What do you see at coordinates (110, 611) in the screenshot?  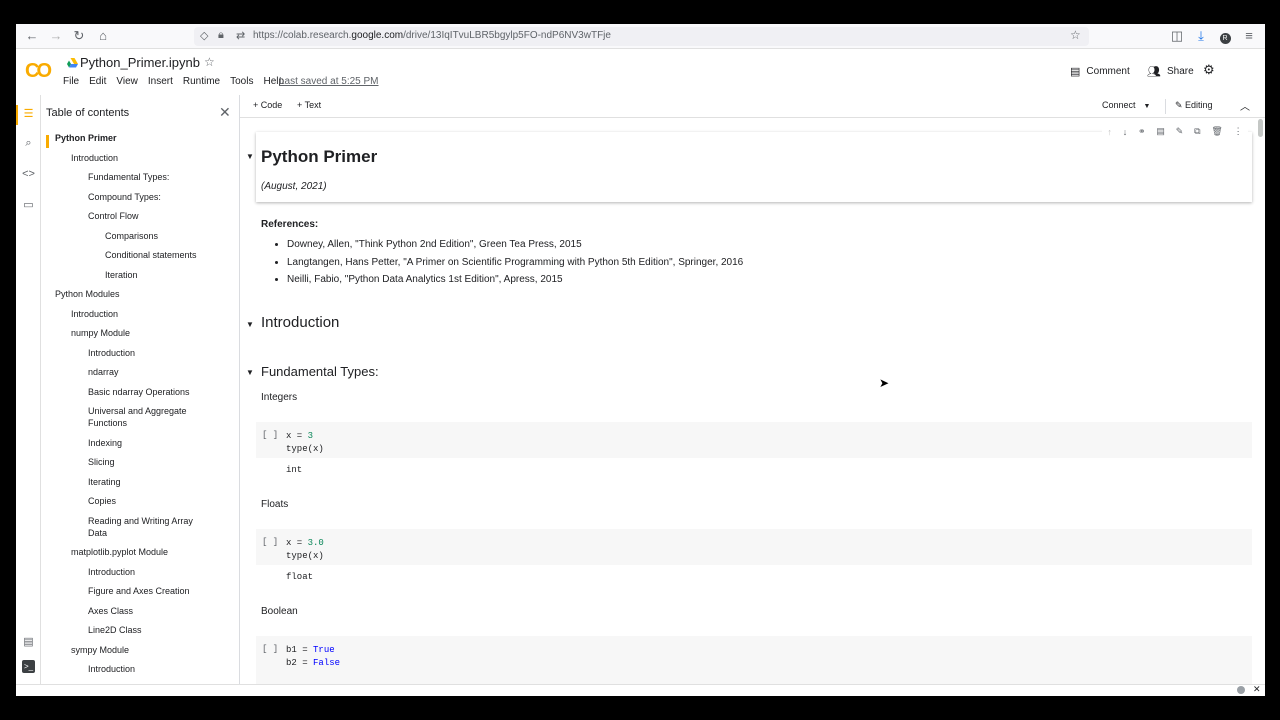 I see `toc-item: Axes Class` at bounding box center [110, 611].